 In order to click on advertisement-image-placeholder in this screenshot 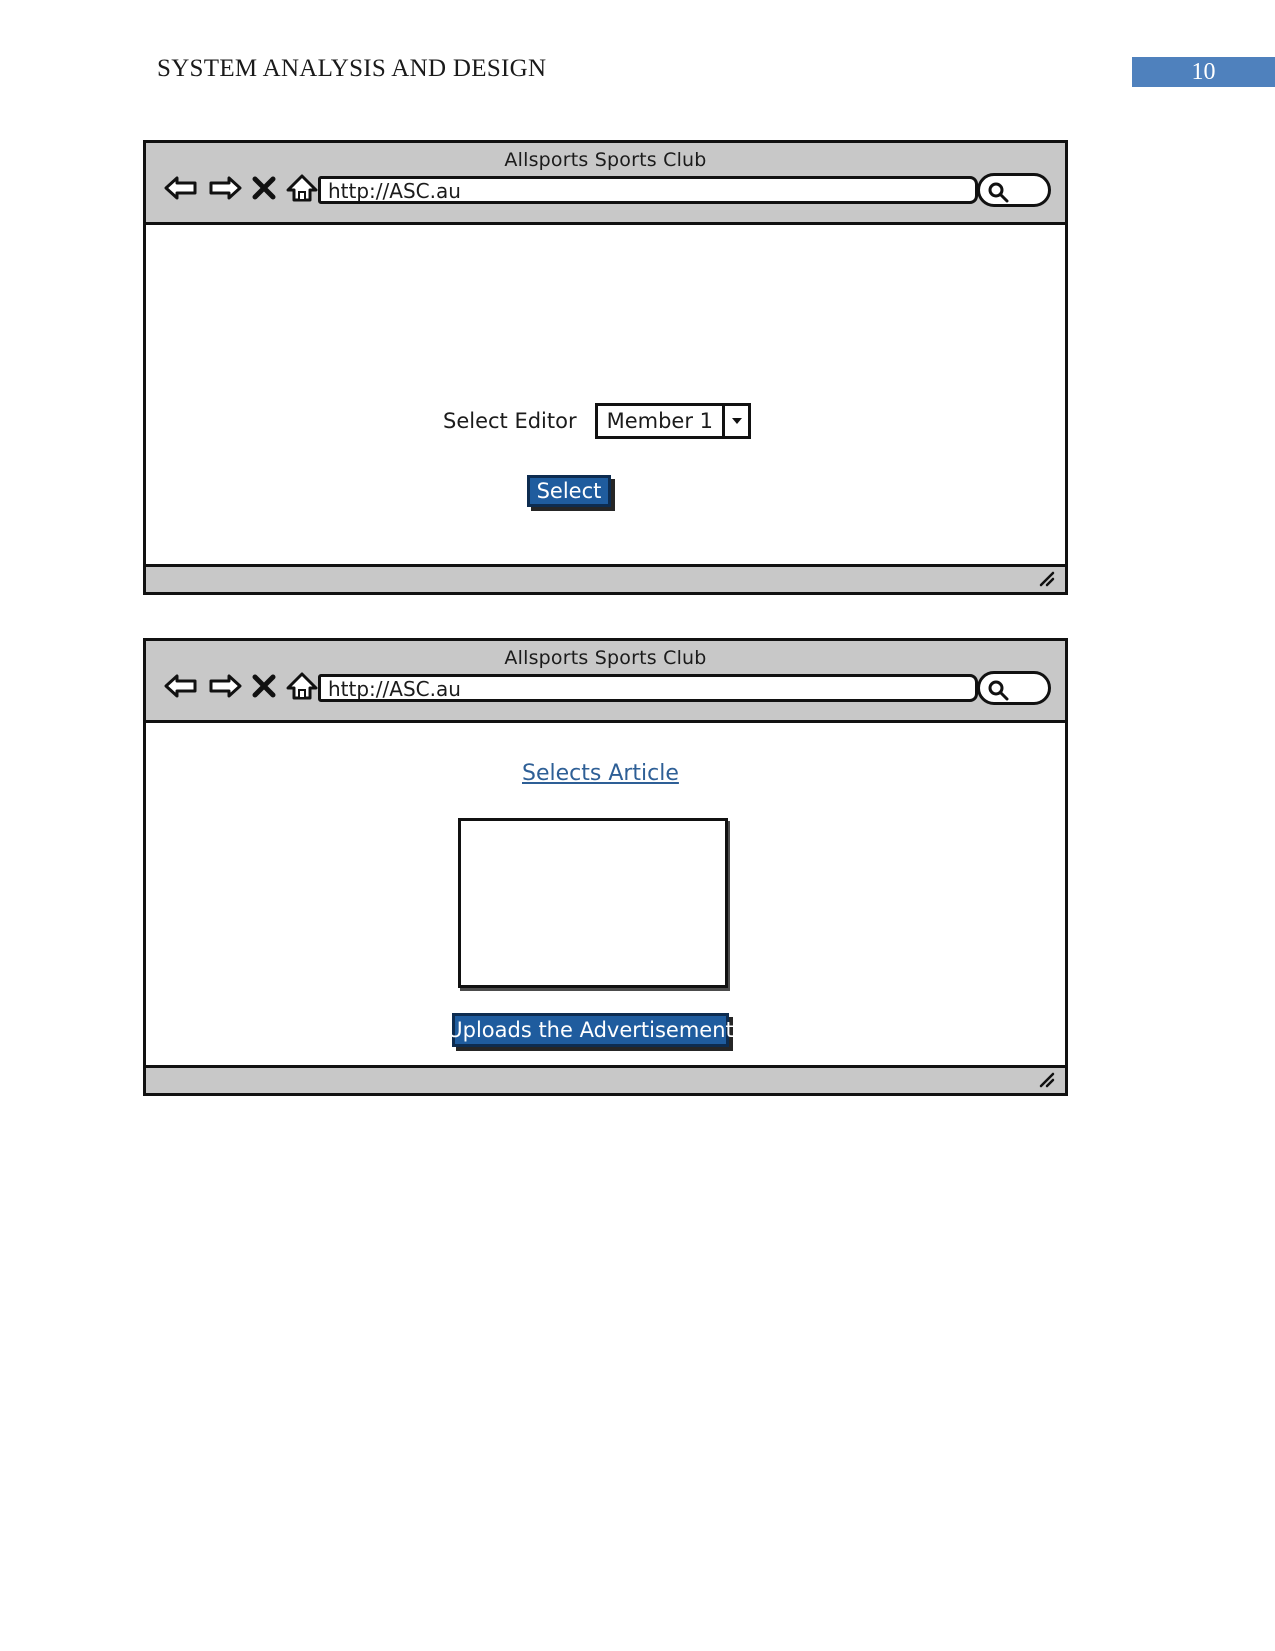, I will do `click(593, 903)`.